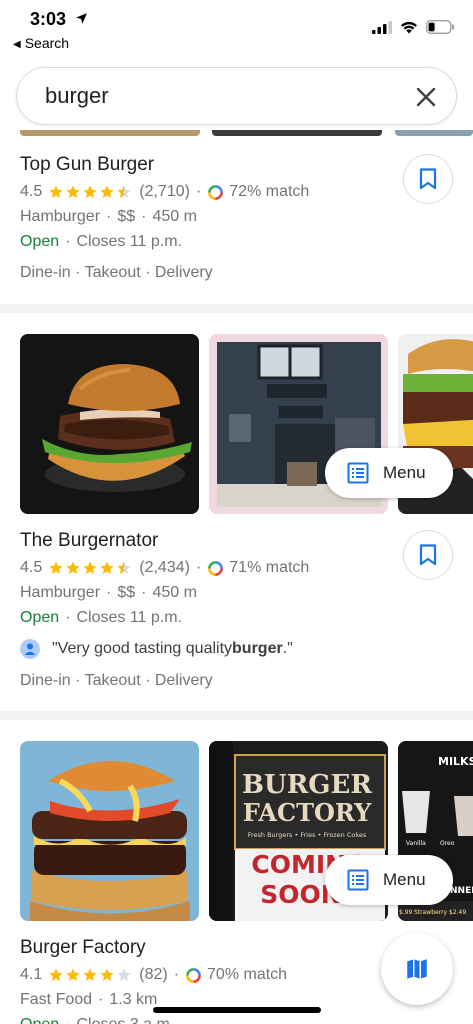  Describe the element at coordinates (426, 97) in the screenshot. I see `close-icon` at that location.